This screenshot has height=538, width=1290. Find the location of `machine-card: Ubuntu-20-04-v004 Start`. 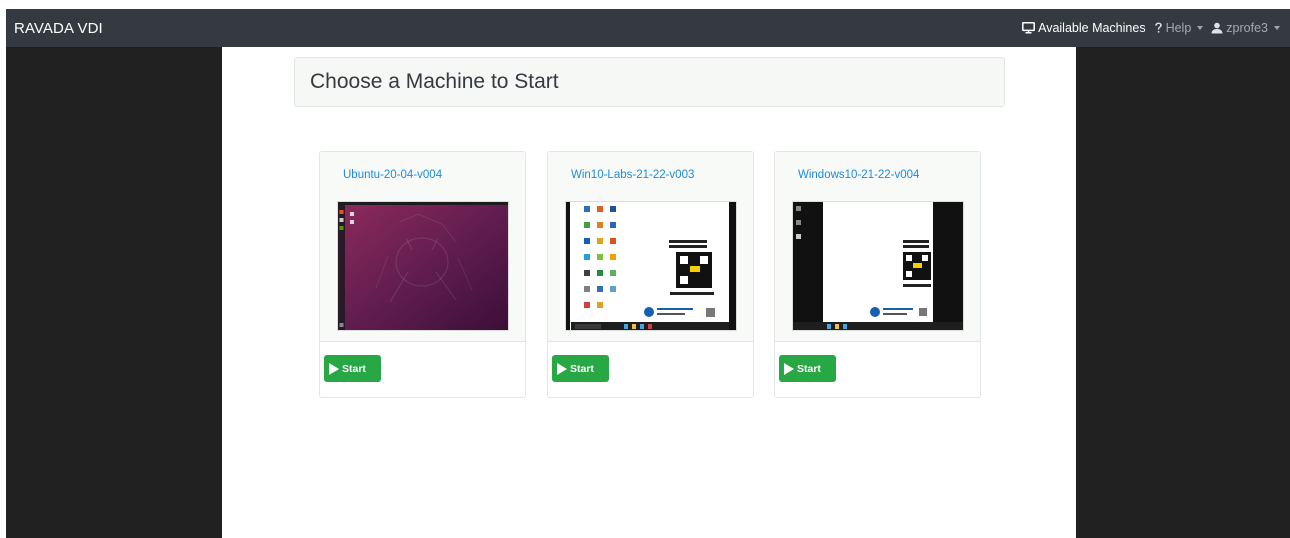

machine-card: Ubuntu-20-04-v004 Start is located at coordinates (422, 274).